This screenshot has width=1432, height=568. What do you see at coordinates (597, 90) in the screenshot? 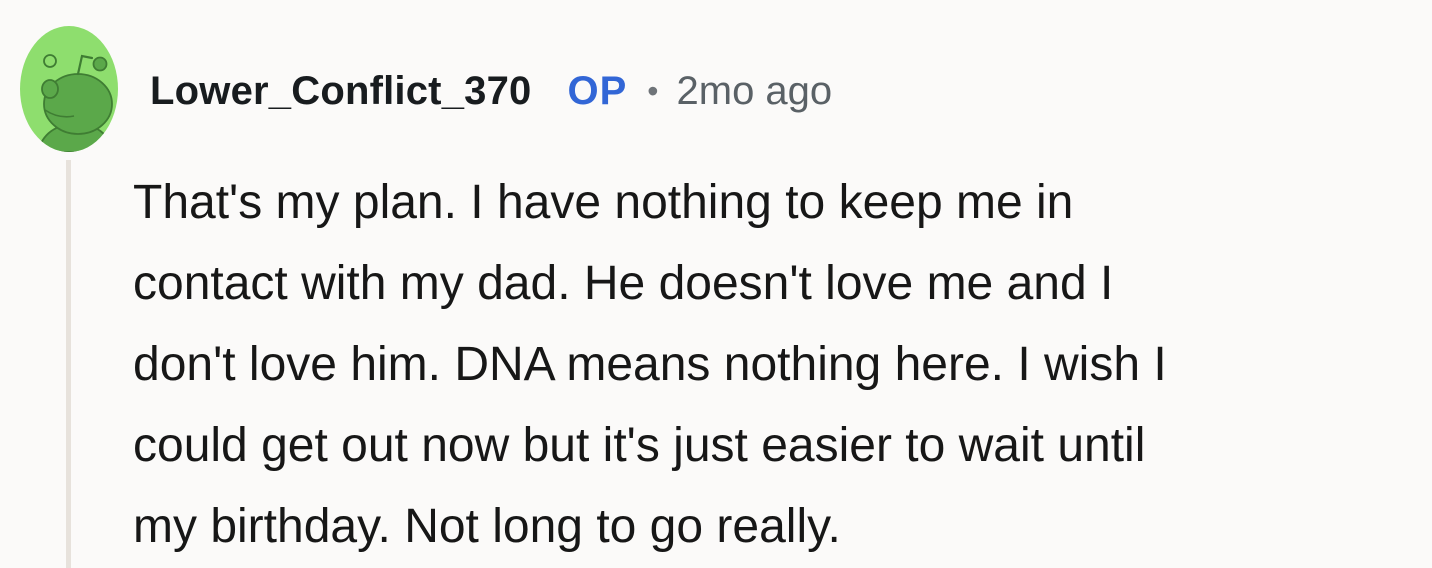
I see `op-badge: OP` at bounding box center [597, 90].